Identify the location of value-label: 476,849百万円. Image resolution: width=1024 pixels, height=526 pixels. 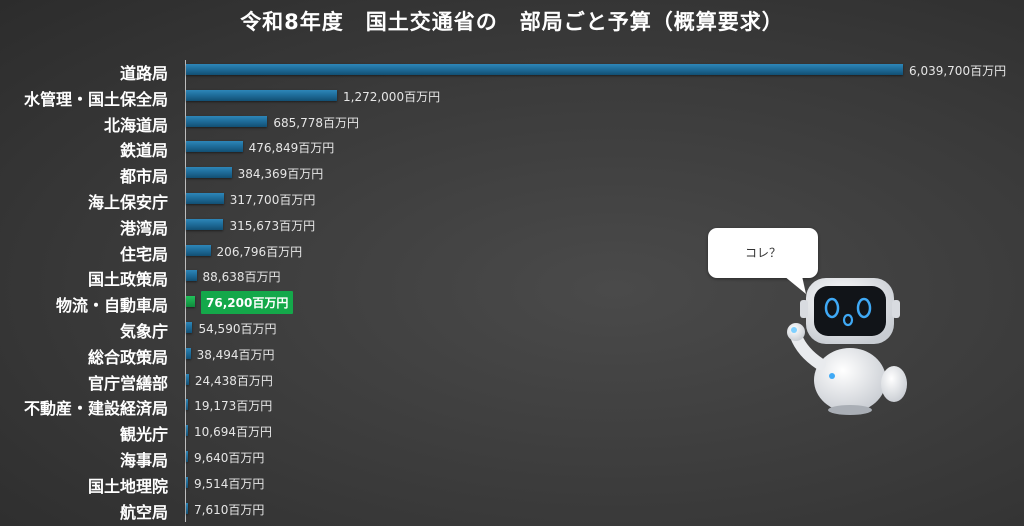
(291, 148).